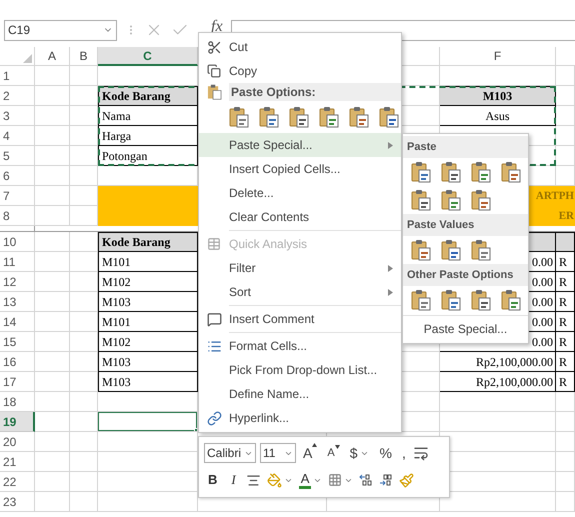 Image resolution: width=575 pixels, height=517 pixels. What do you see at coordinates (300, 319) in the screenshot?
I see `menu-item: Insert Comment` at bounding box center [300, 319].